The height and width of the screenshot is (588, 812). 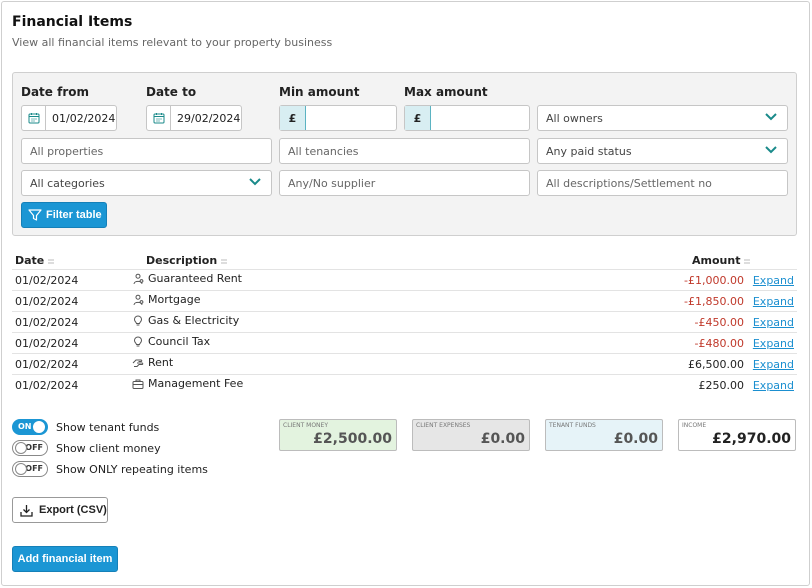 I want to click on properties-input: All properties, so click(x=146, y=151).